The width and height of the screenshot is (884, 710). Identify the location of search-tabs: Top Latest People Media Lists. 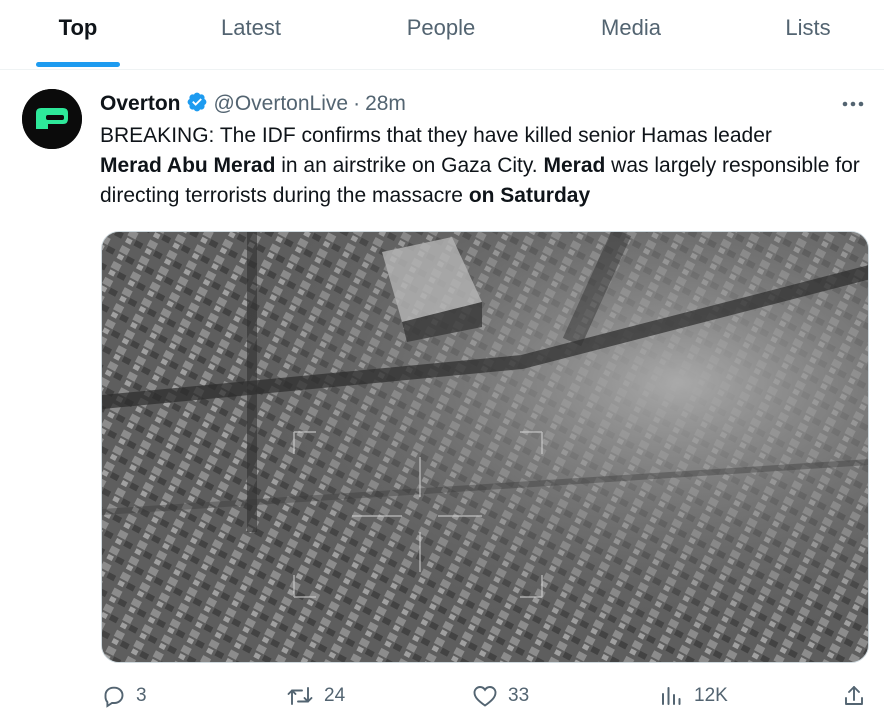
(442, 35).